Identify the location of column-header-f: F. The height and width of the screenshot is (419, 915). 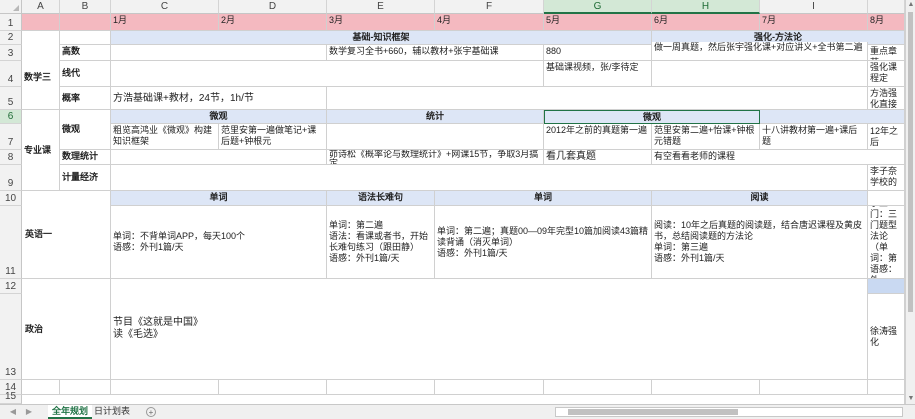
(489, 7).